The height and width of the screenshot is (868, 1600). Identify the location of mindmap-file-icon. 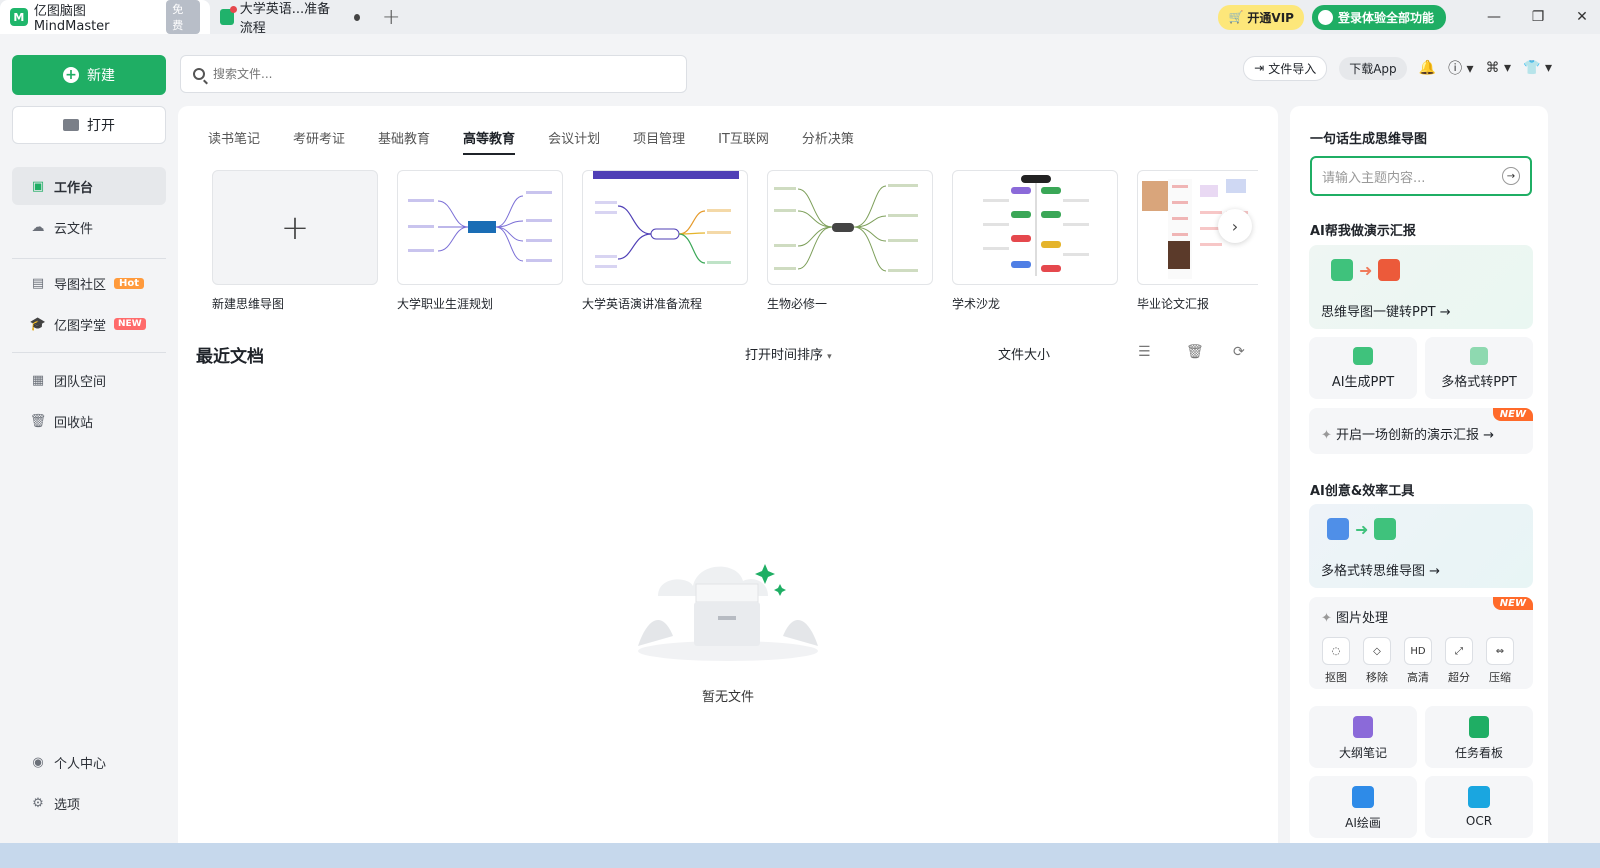
(228, 15).